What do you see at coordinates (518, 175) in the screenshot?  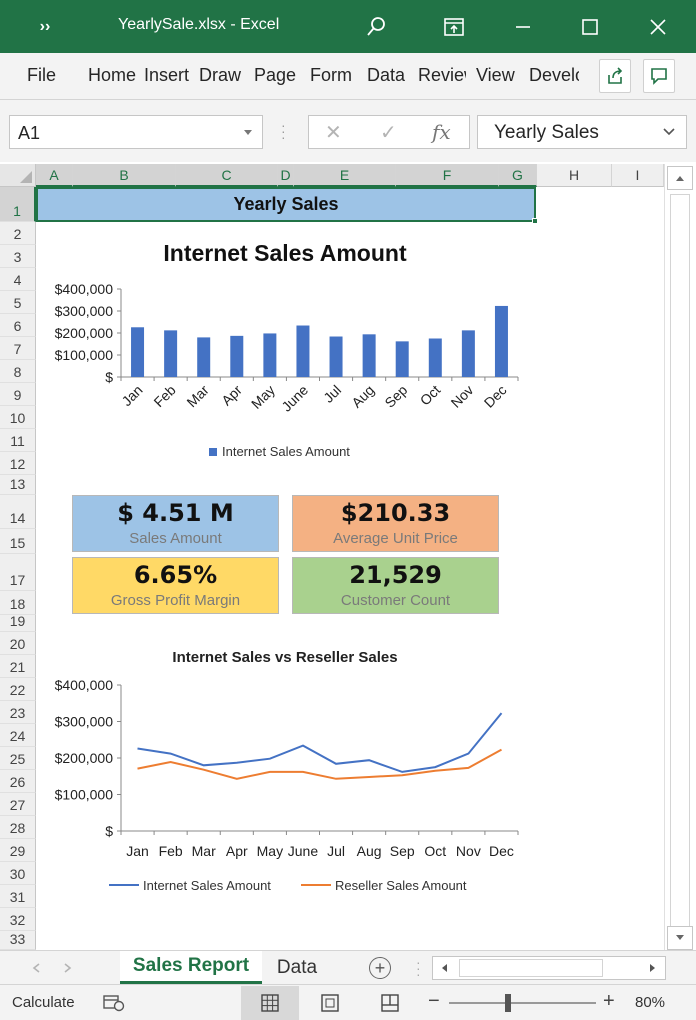 I see `column-header-g: G` at bounding box center [518, 175].